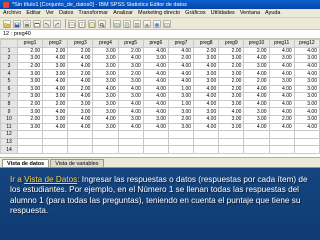 Image resolution: width=320 pixels, height=240 pixels. What do you see at coordinates (9, 66) in the screenshot?
I see `row-number: 3` at bounding box center [9, 66].